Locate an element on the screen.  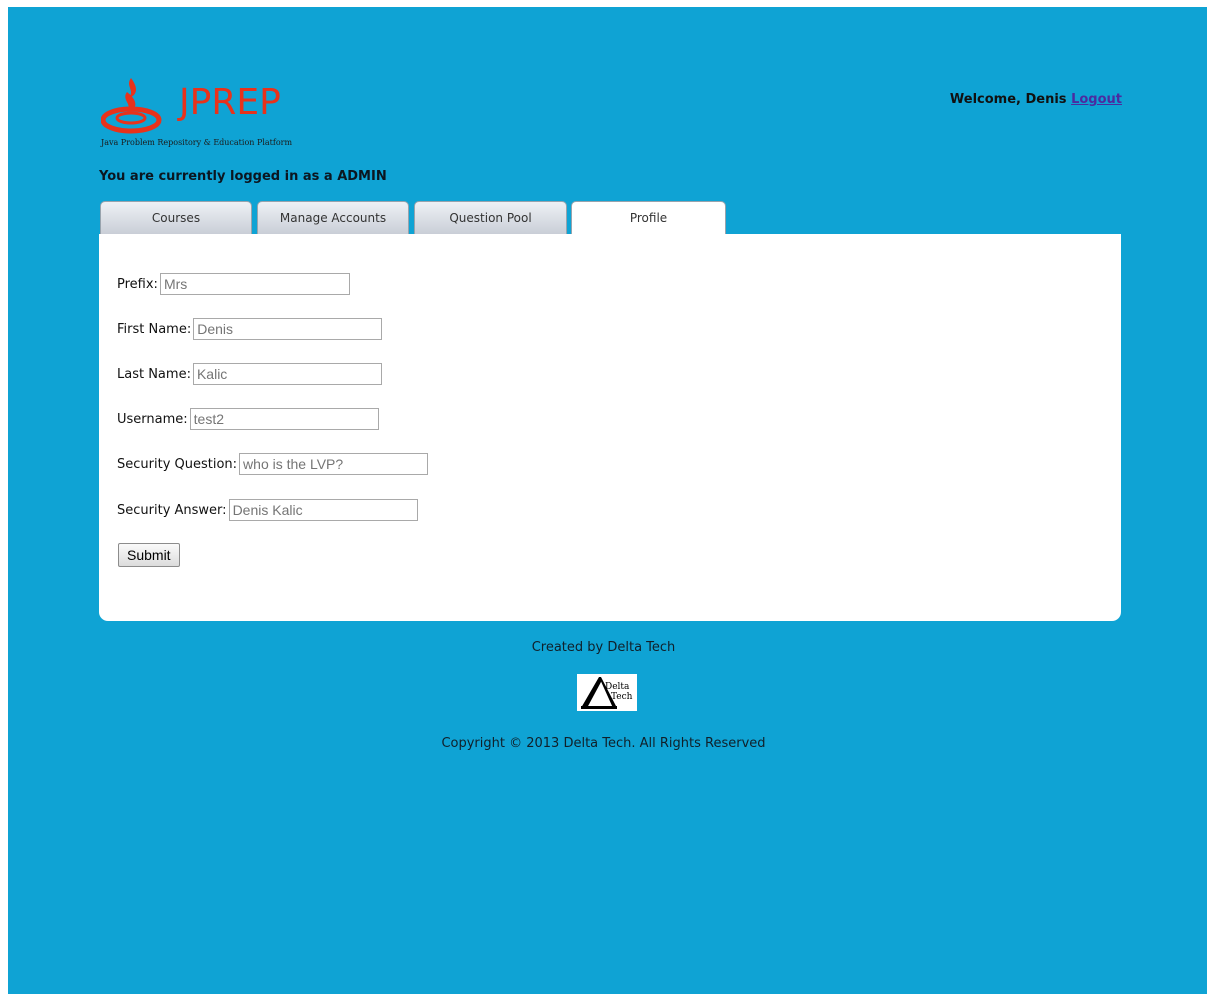
prefix-row: Prefix: is located at coordinates (233, 284).